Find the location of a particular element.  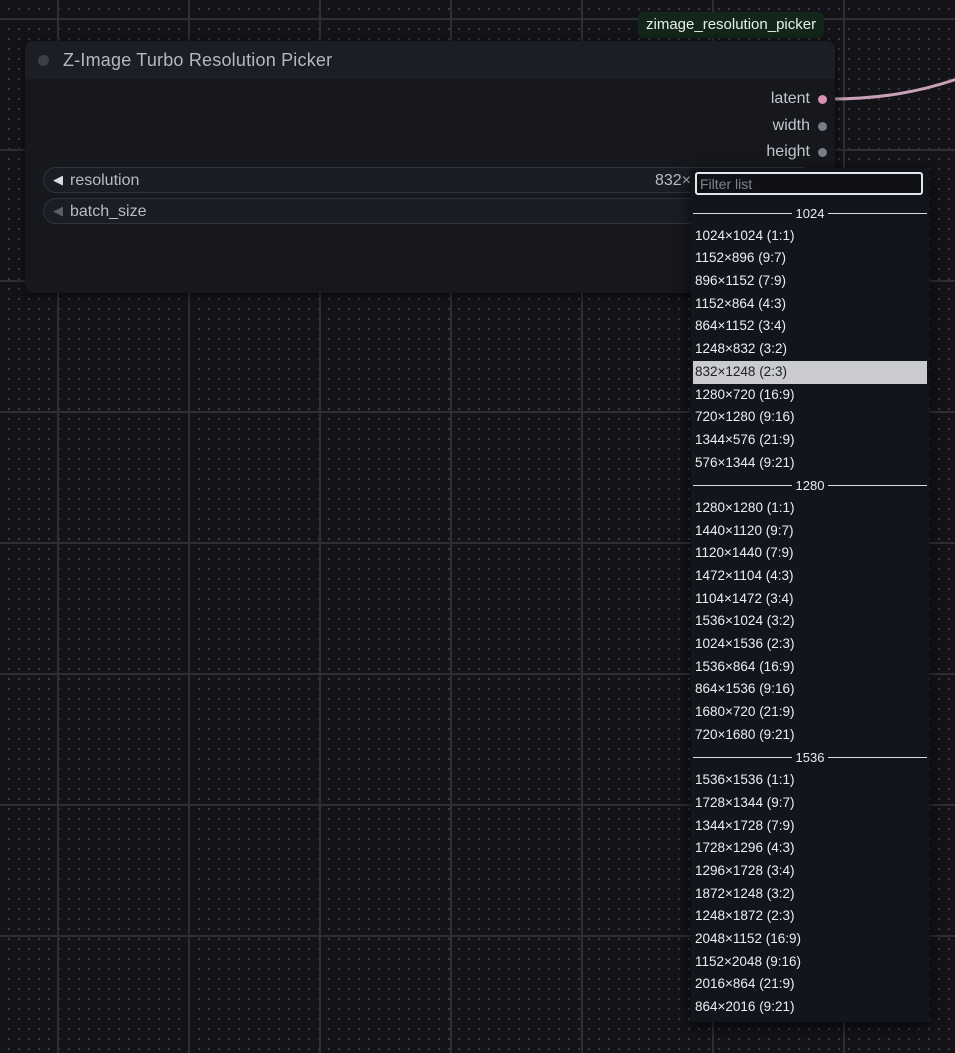

group-header: 1024 is located at coordinates (810, 213).